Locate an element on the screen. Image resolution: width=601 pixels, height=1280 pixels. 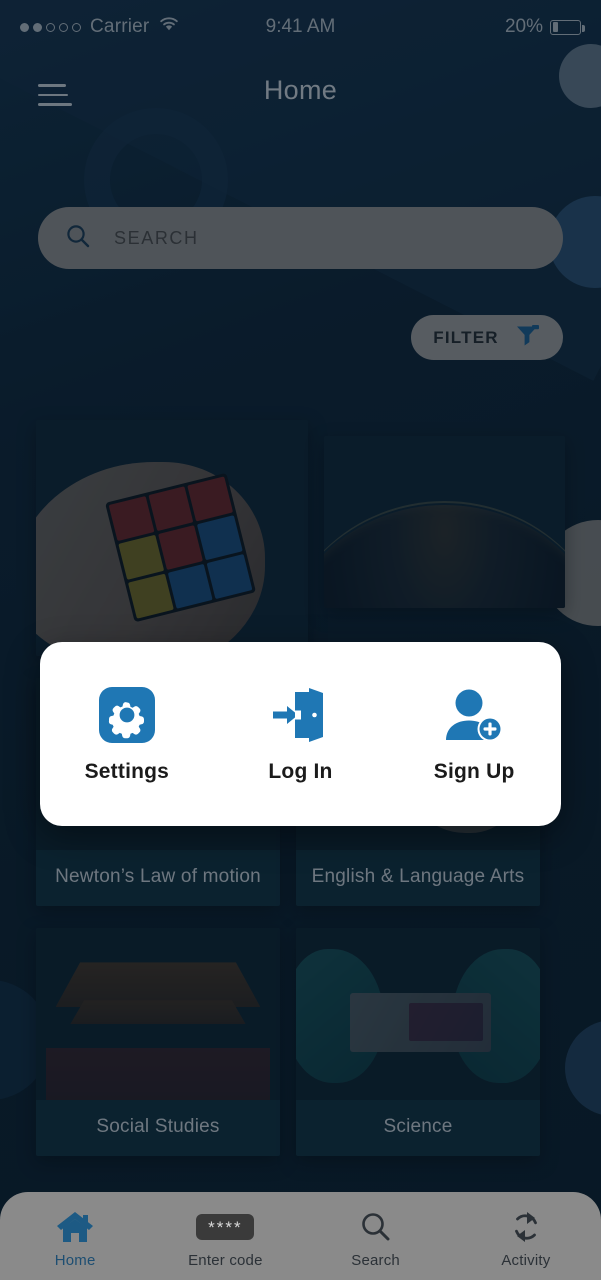
nav-item-home-label: Home is located at coordinates (75, 1260).